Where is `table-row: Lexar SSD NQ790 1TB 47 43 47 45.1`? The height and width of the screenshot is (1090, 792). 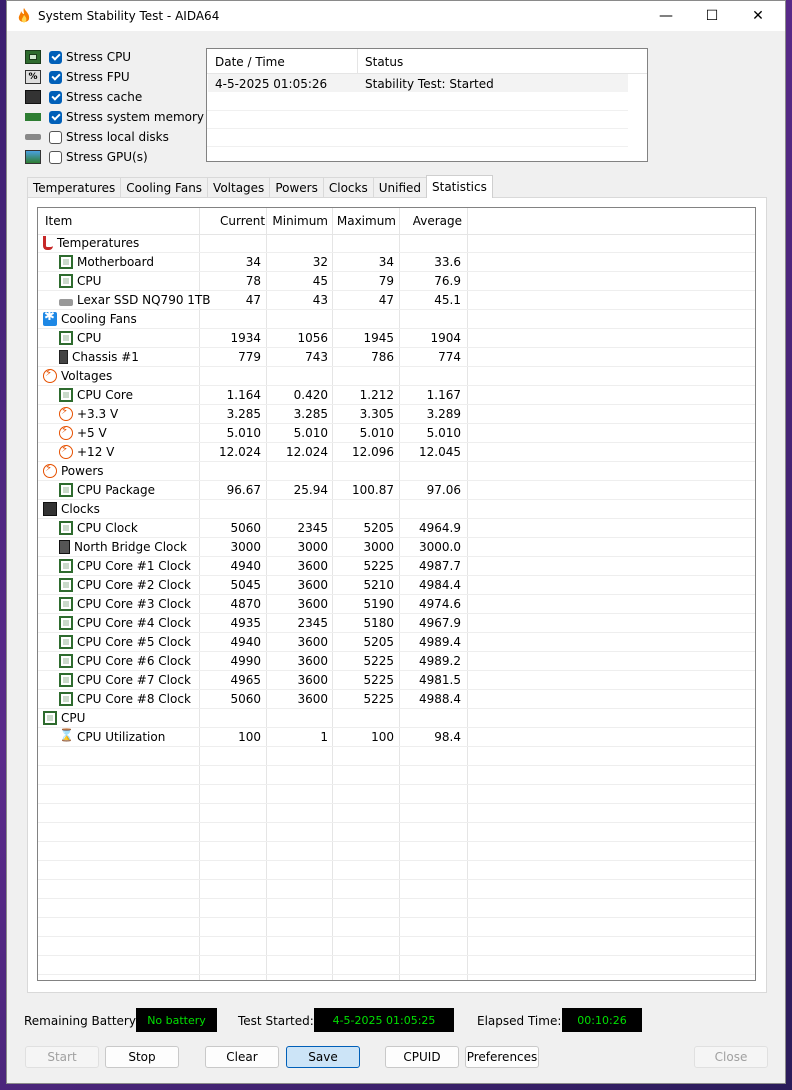 table-row: Lexar SSD NQ790 1TB 47 43 47 45.1 is located at coordinates (396, 300).